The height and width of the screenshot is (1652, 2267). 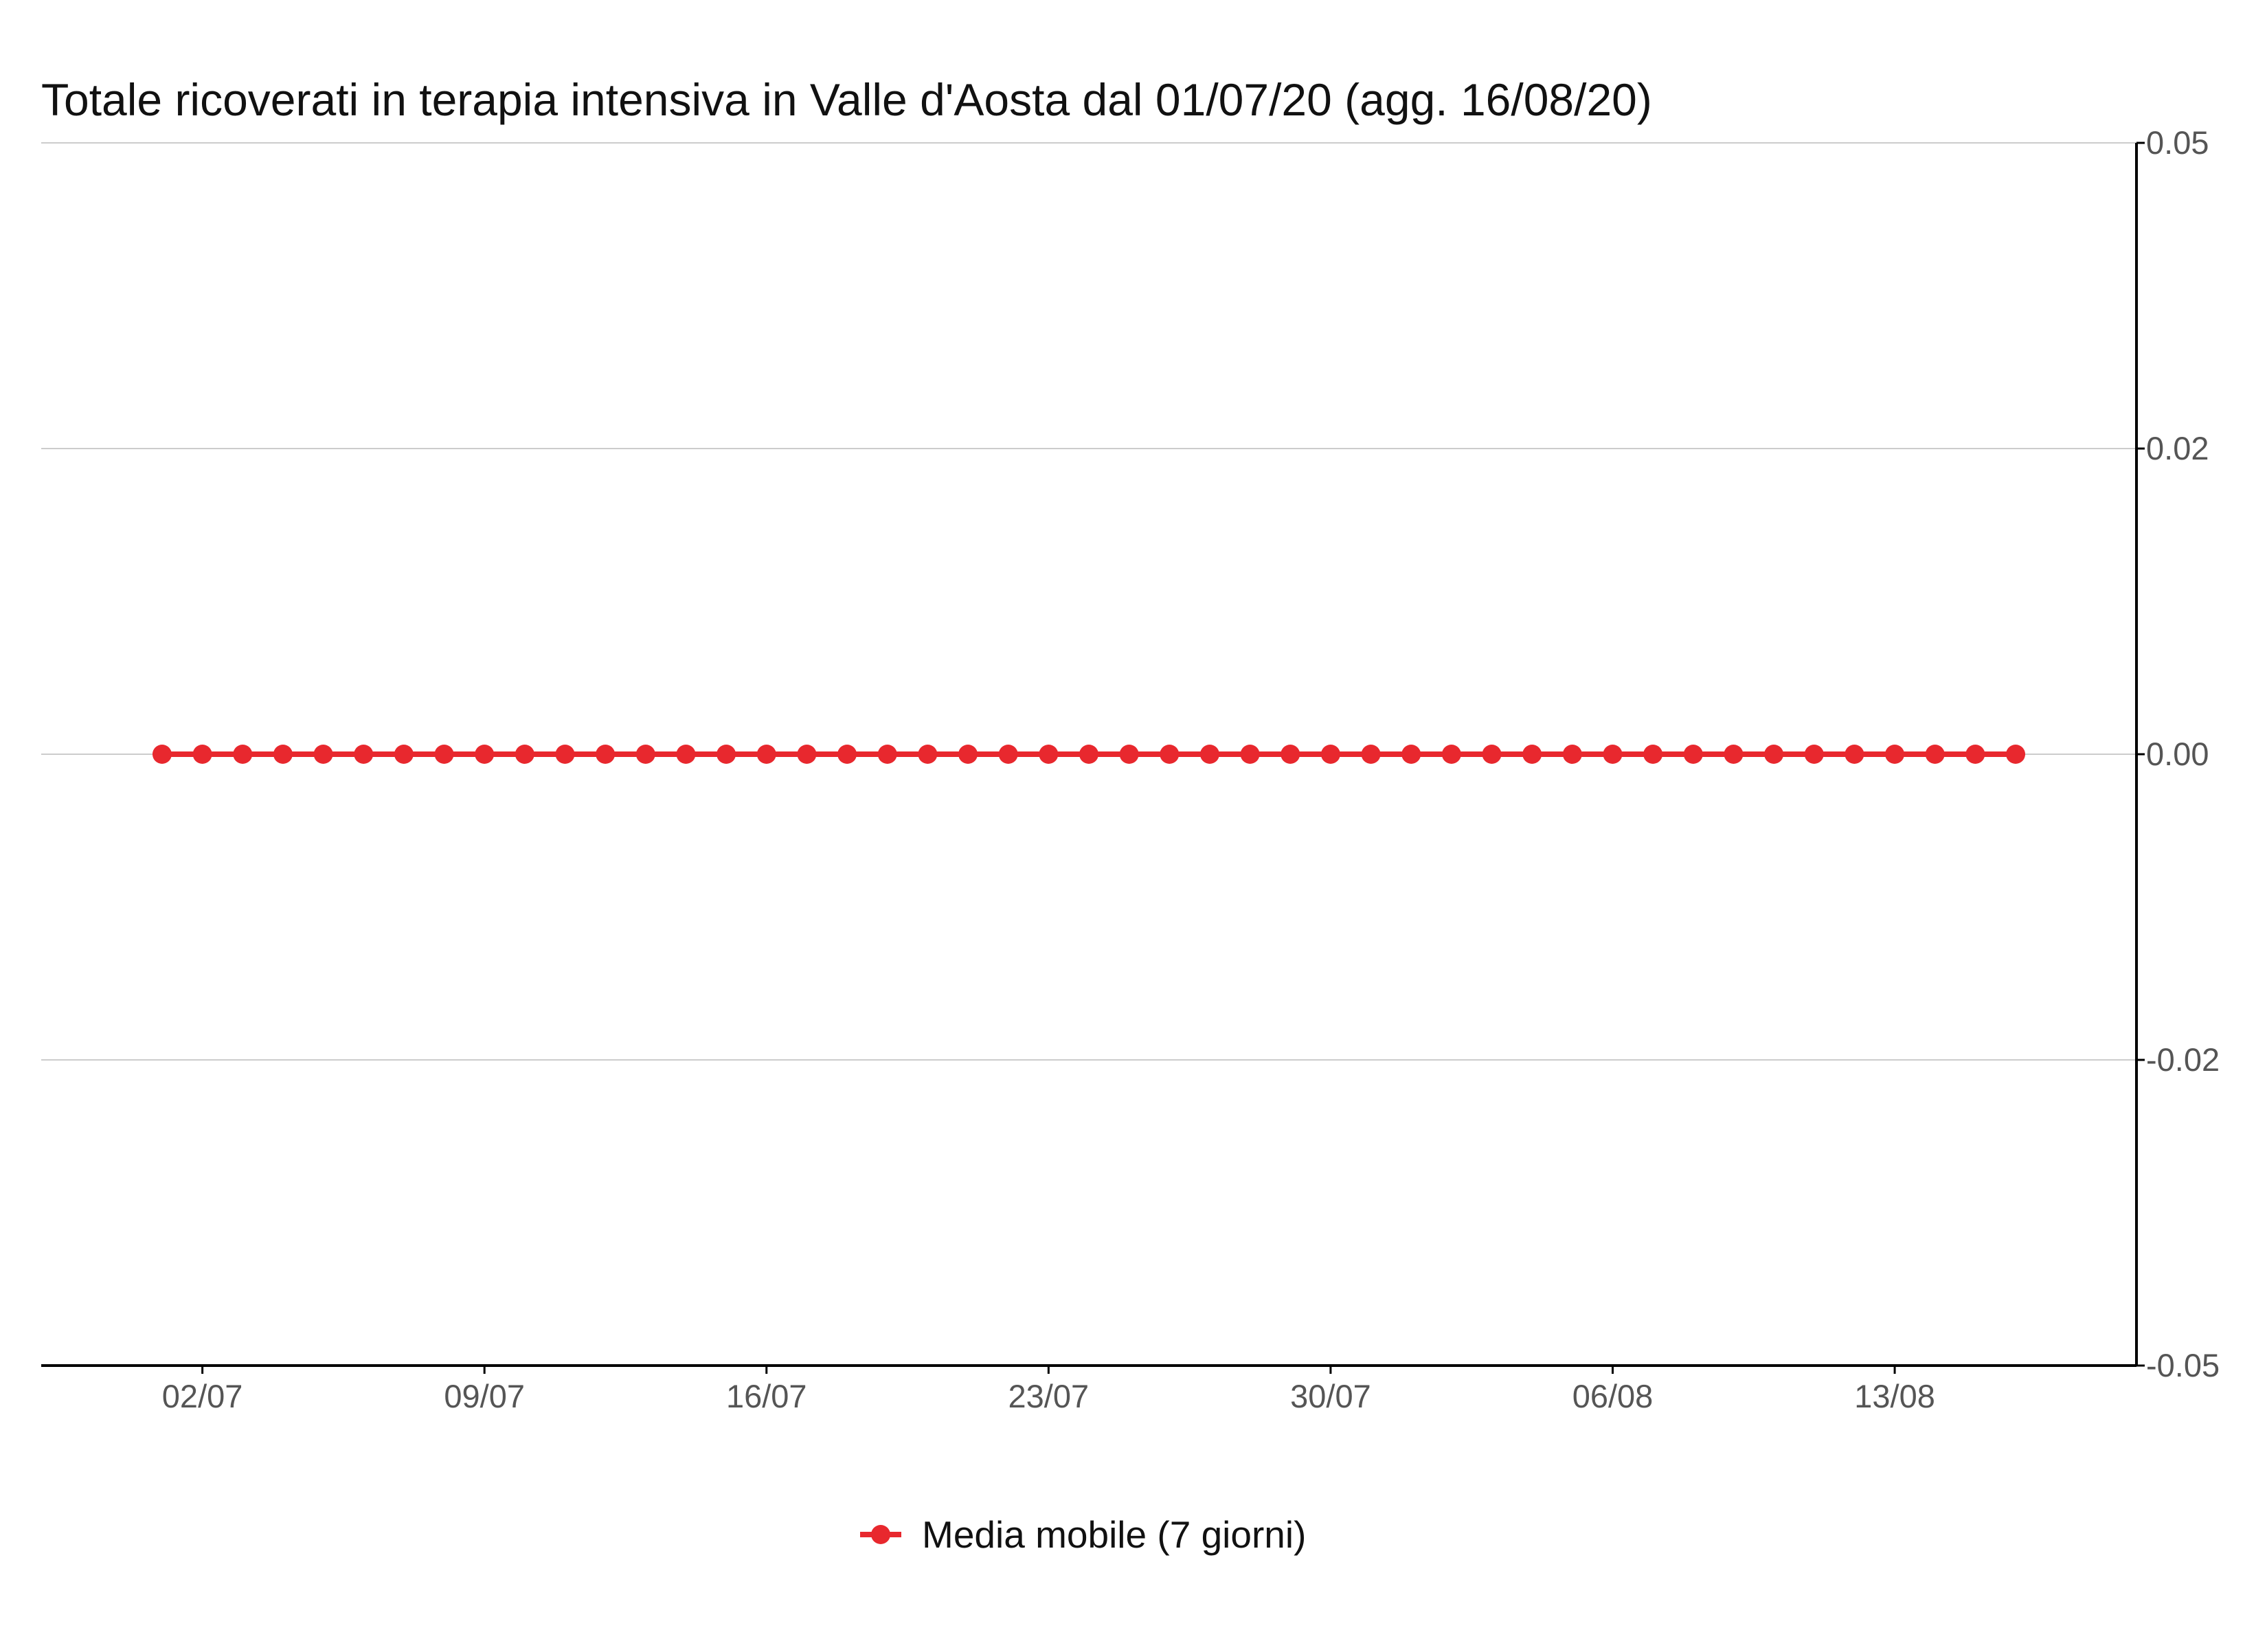 I want to click on x-tick-label: 16/07, so click(x=766, y=1396).